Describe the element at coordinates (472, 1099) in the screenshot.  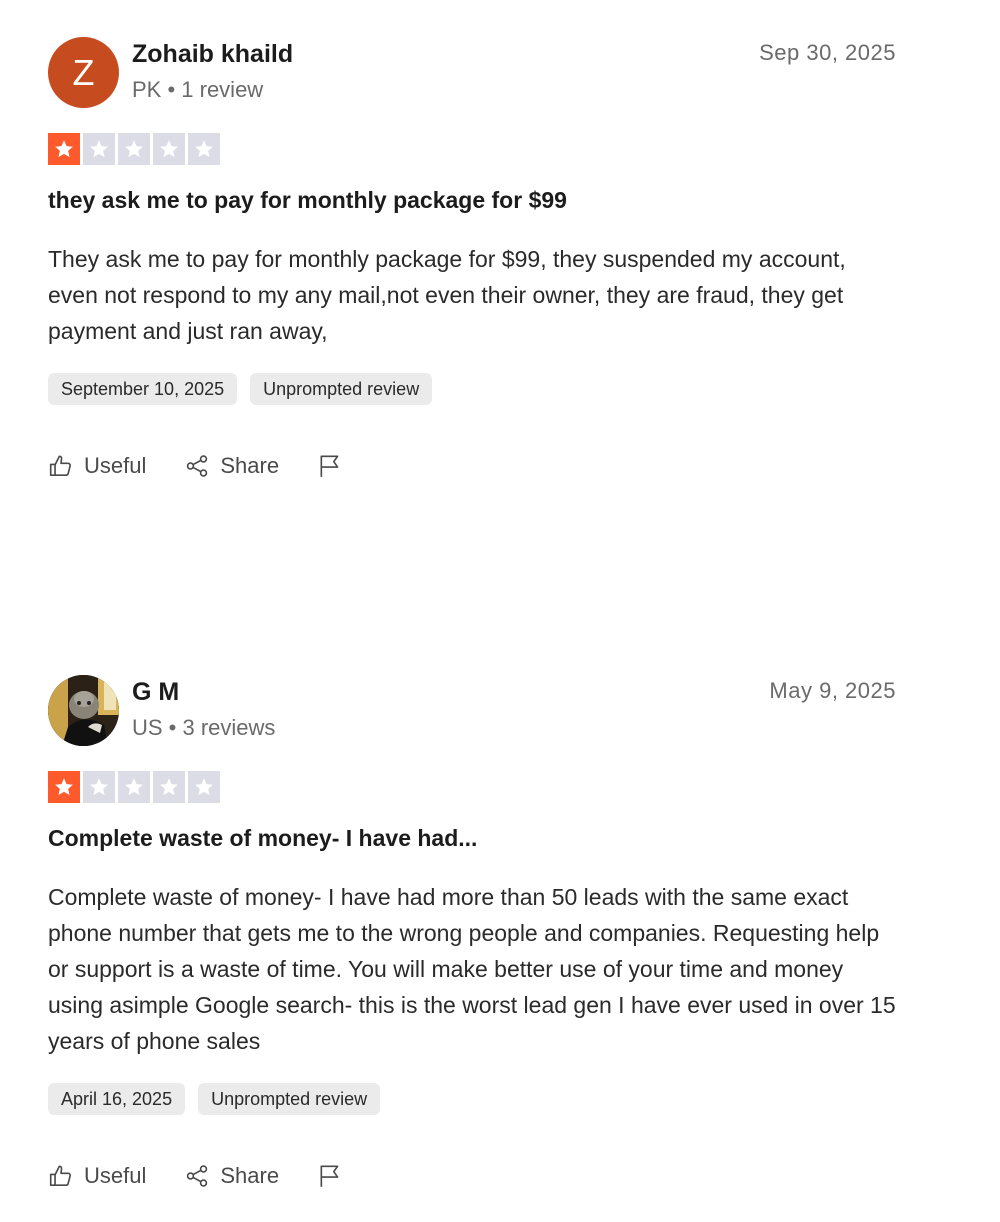
I see `review-tags: April 16, 2025 Unprompted review` at that location.